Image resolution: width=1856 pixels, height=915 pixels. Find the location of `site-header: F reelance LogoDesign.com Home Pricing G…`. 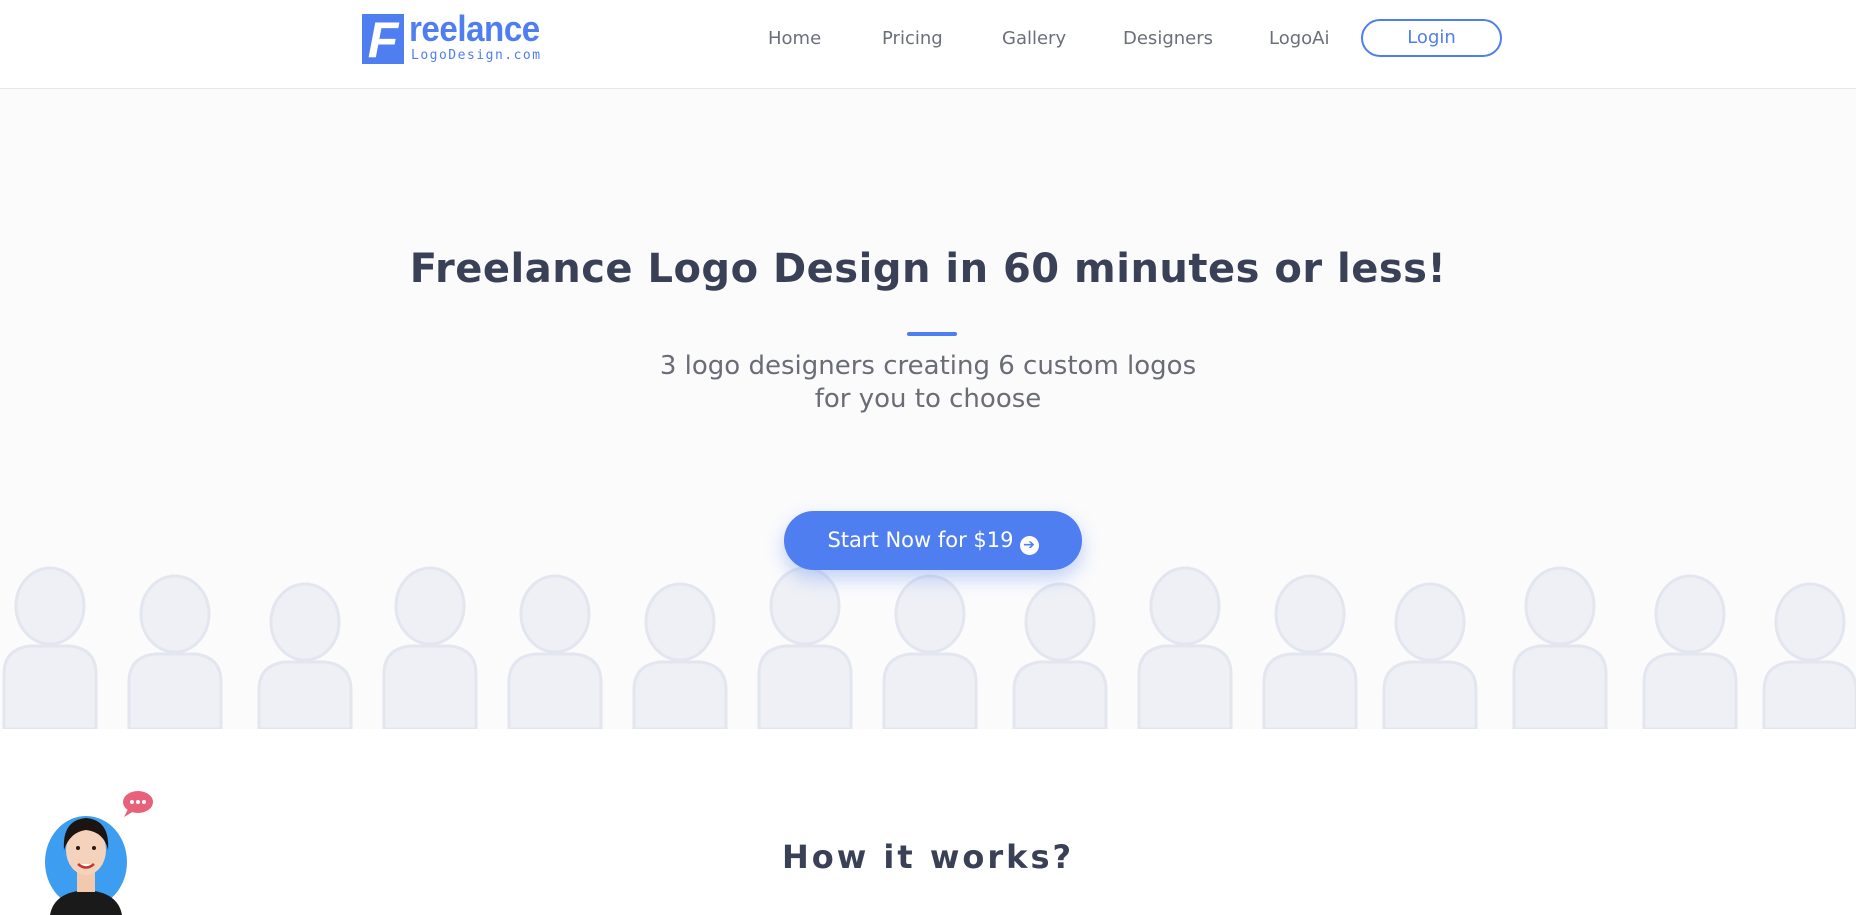

site-header: F reelance LogoDesign.com Home Pricing G… is located at coordinates (928, 44).